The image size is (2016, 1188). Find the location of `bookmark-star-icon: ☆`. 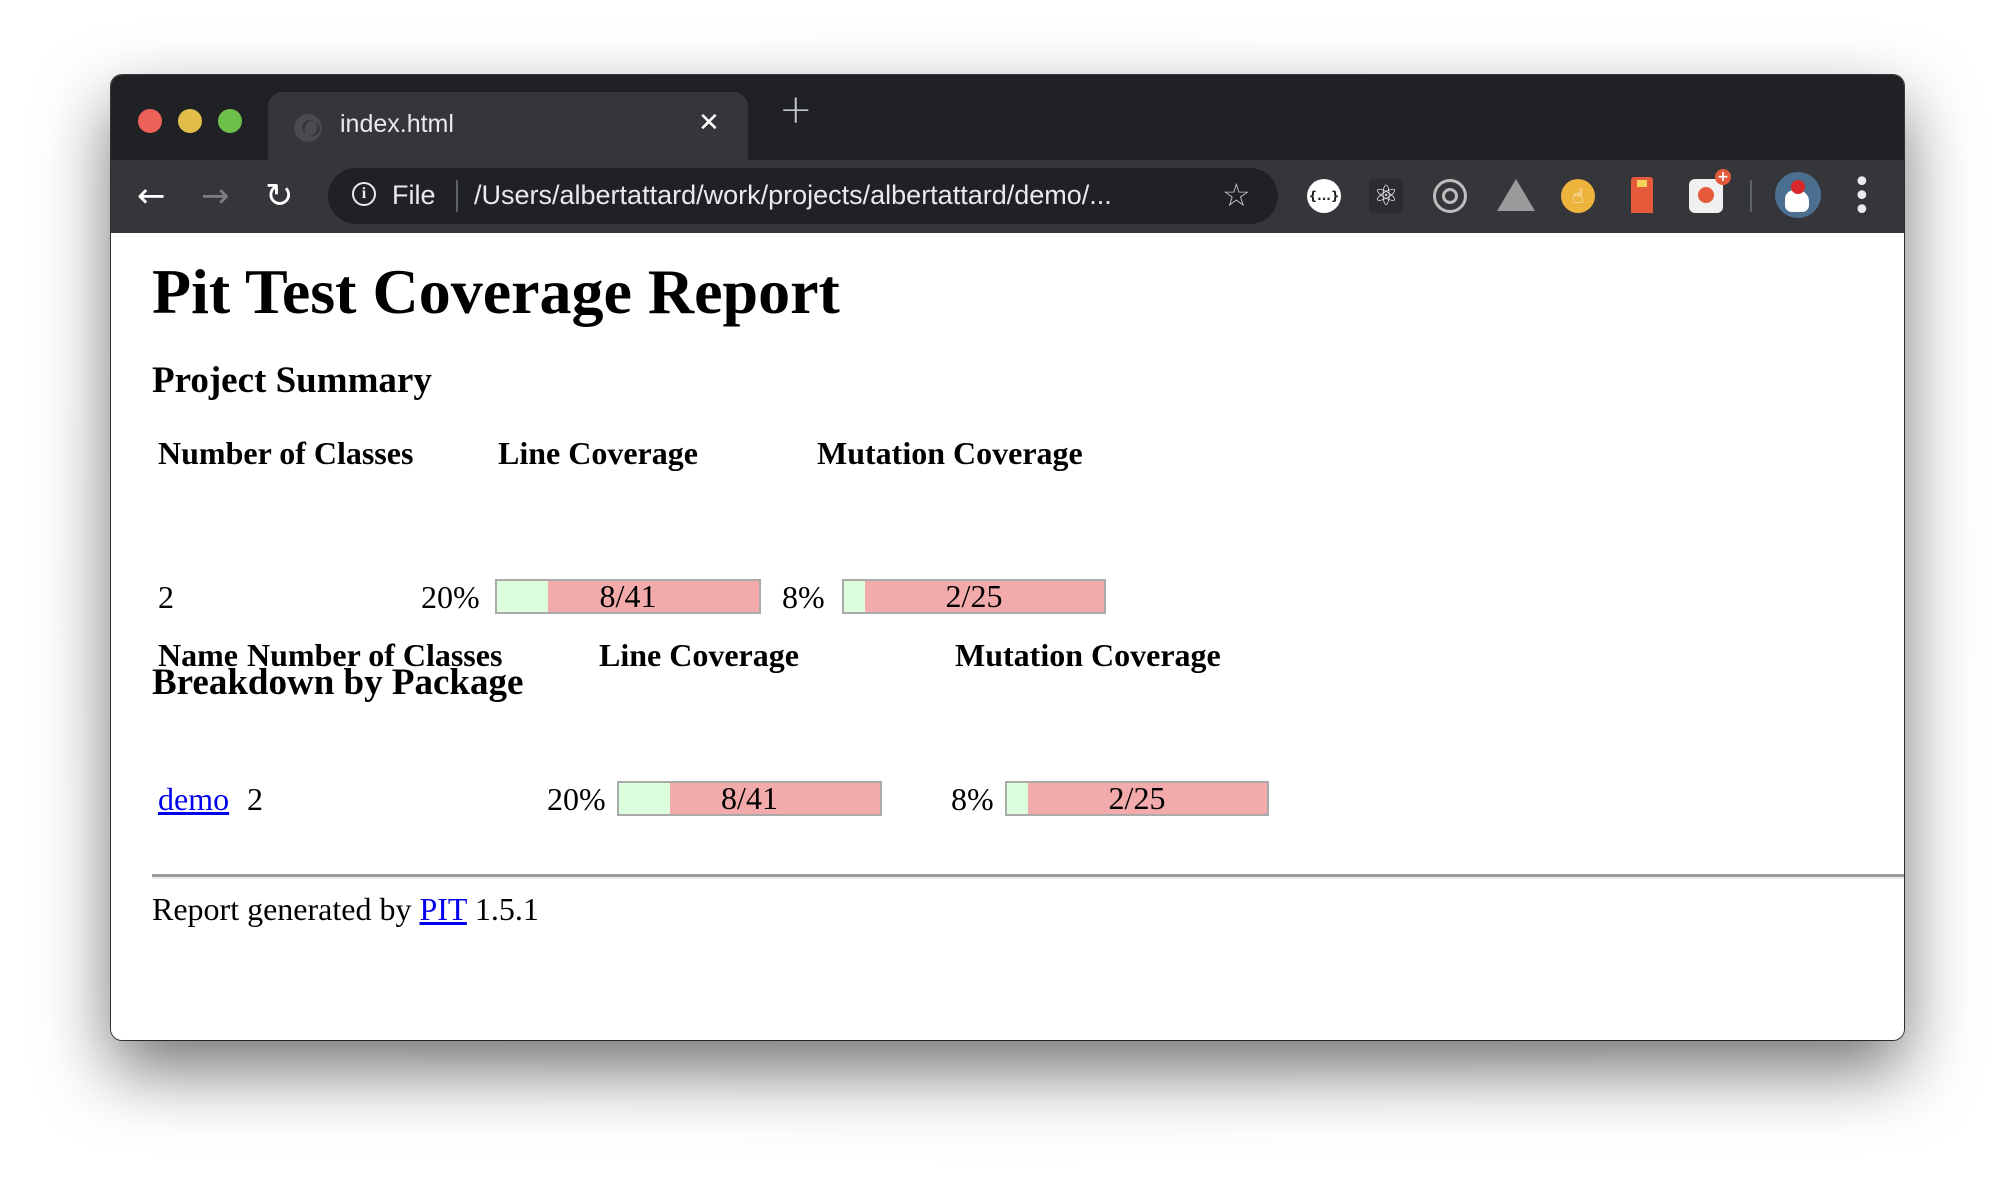

bookmark-star-icon: ☆ is located at coordinates (1236, 195).